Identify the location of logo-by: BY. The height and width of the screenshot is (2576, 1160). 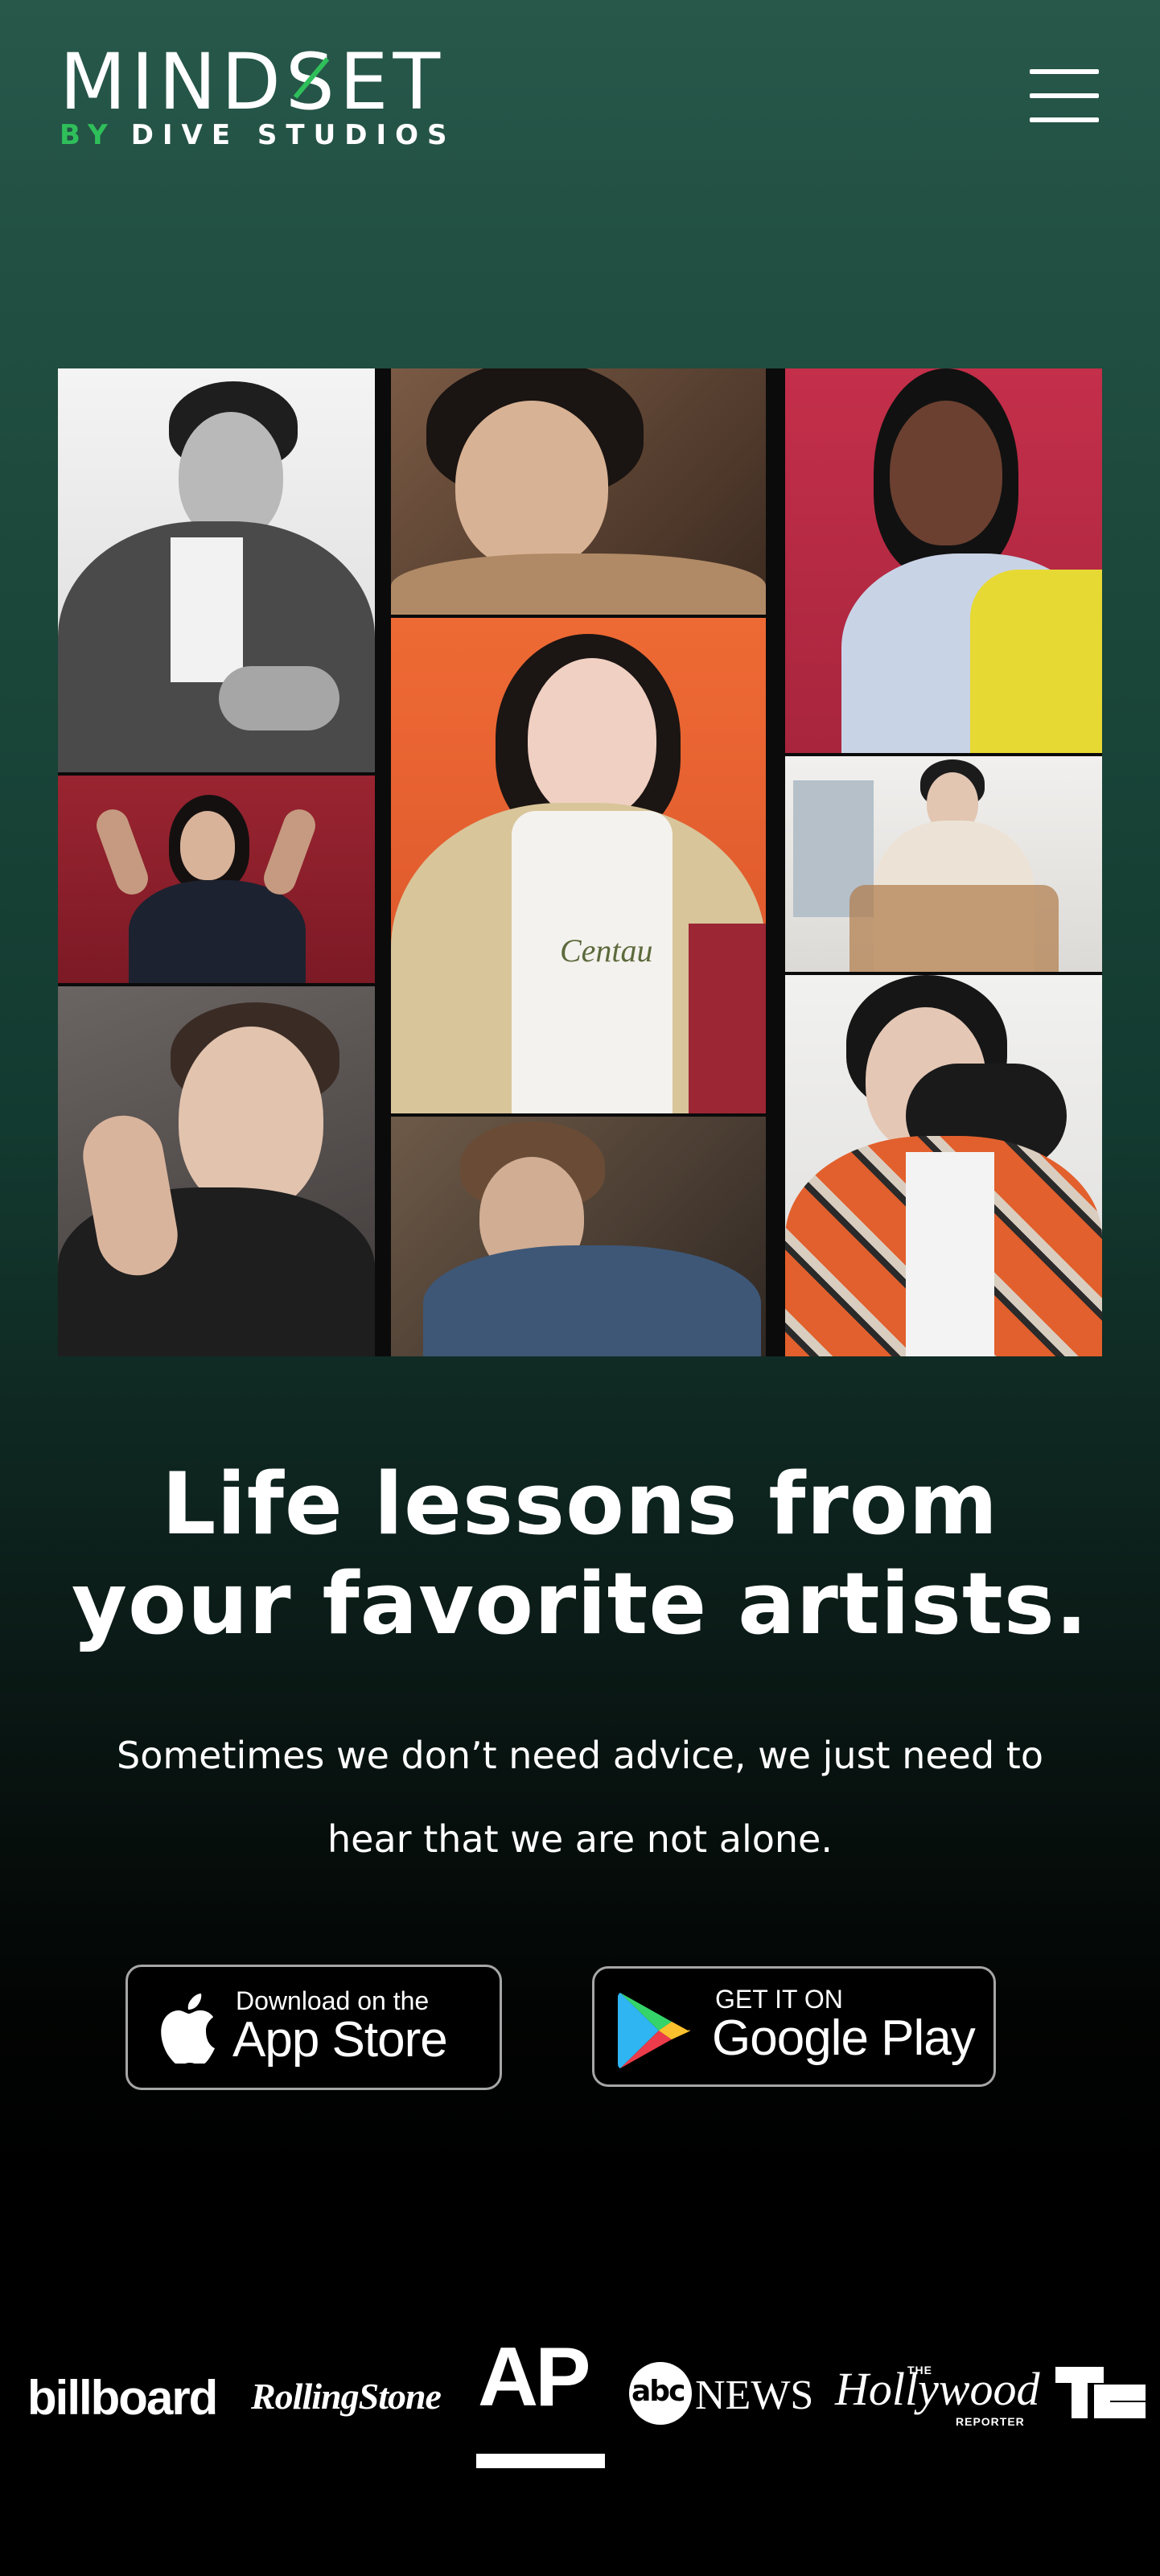
(88, 135).